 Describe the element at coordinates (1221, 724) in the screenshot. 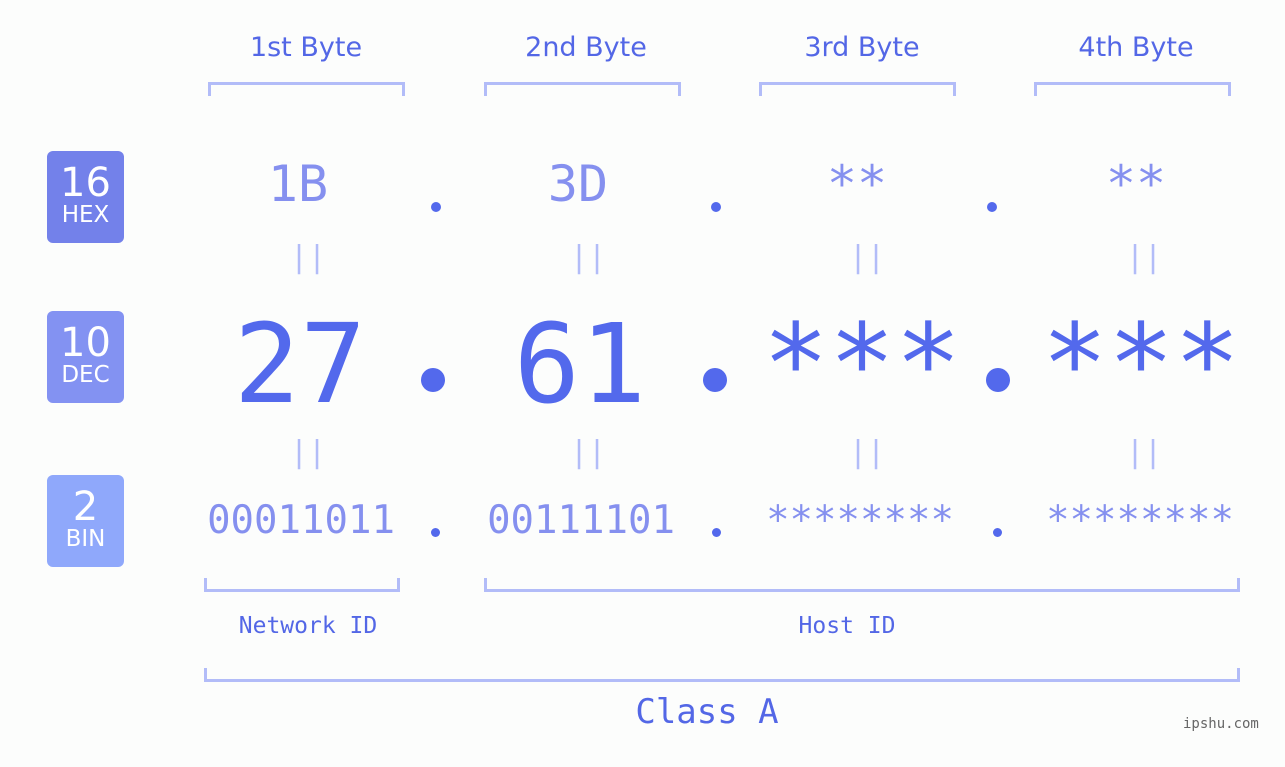

I see `watermark: ipshu.com` at that location.